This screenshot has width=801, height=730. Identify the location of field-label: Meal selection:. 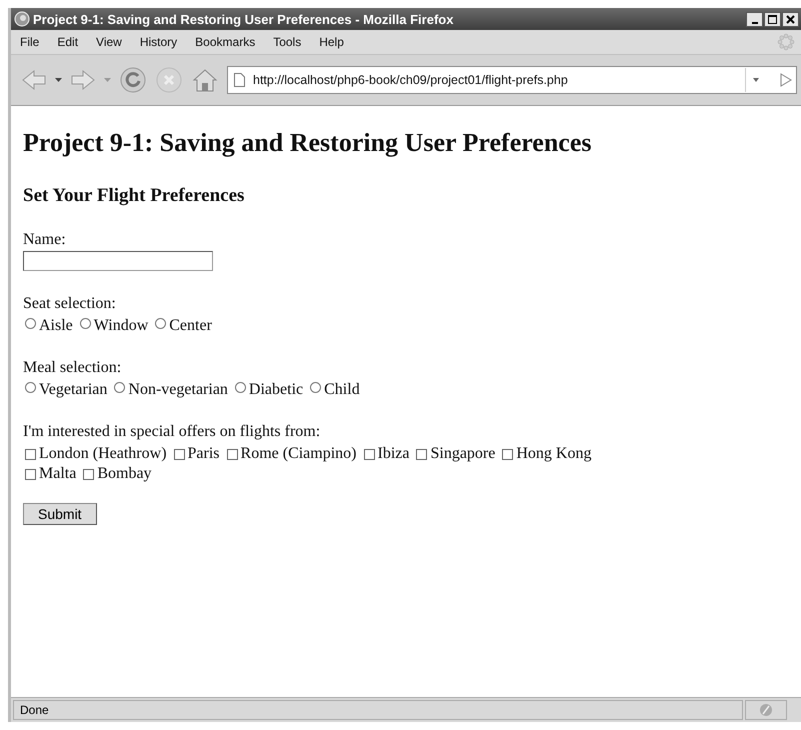
(72, 368).